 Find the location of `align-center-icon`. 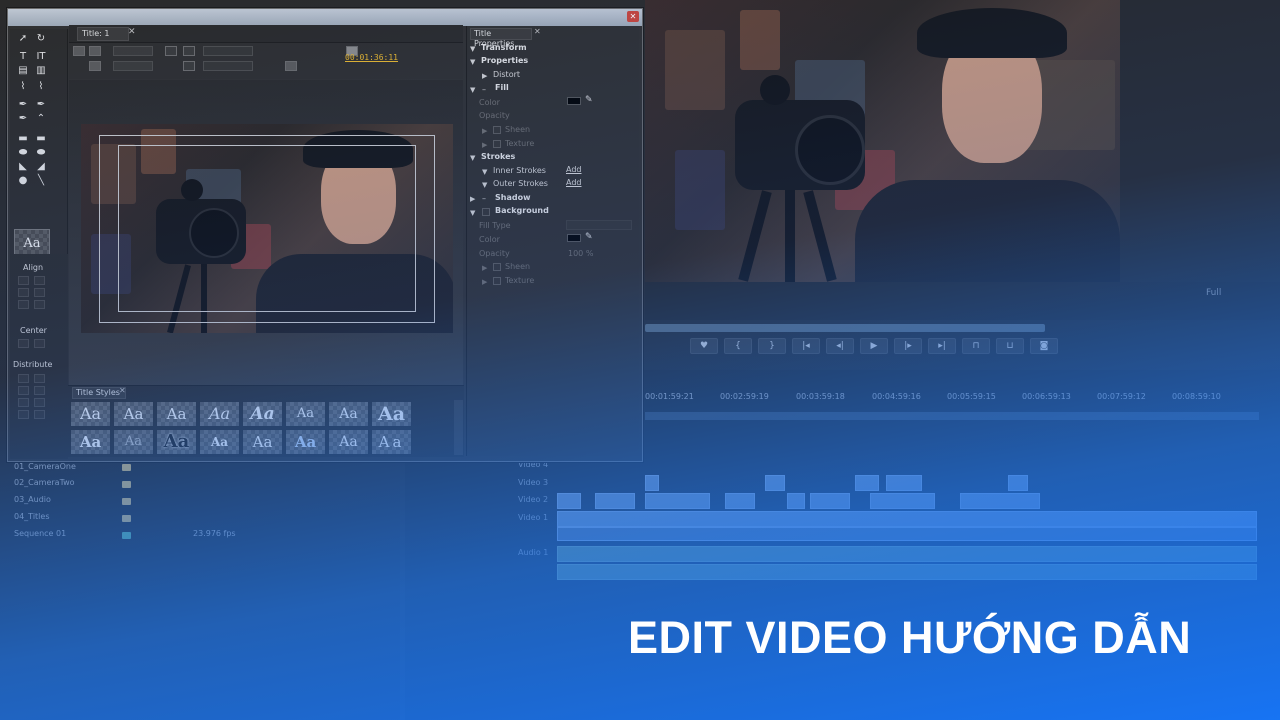

align-center-icon is located at coordinates (39, 280).